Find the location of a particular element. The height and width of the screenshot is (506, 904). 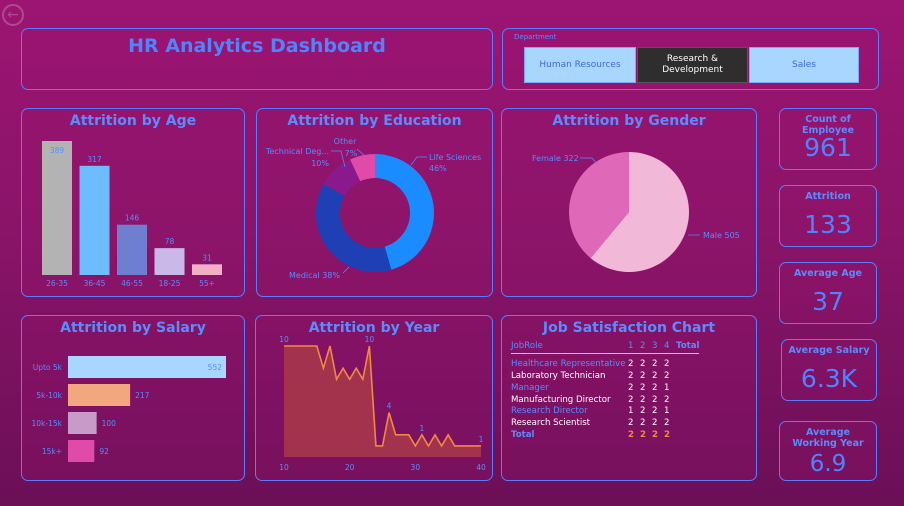

table-header-row: JobRole 1 2 3 4 Total is located at coordinates (605, 347).